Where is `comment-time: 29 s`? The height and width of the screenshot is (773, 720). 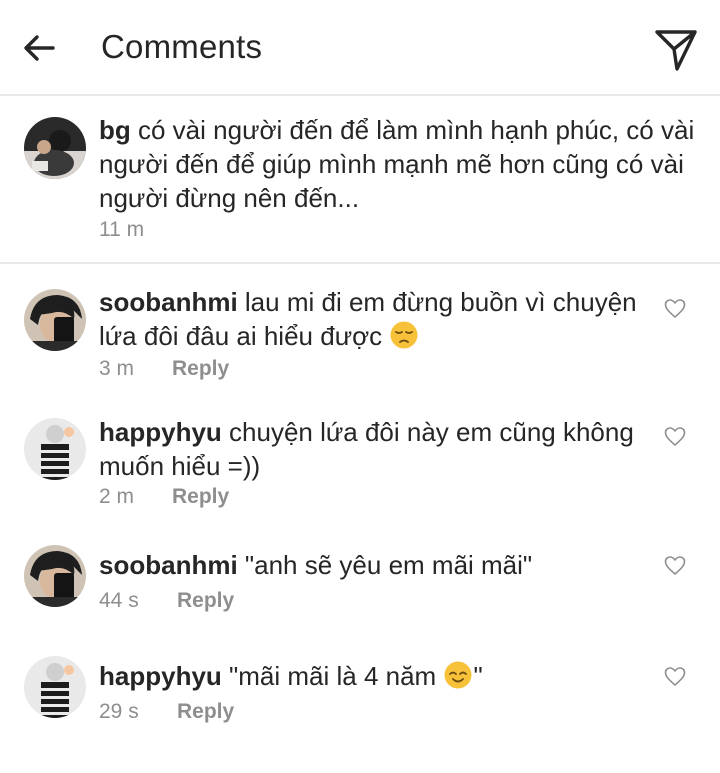 comment-time: 29 s is located at coordinates (119, 711).